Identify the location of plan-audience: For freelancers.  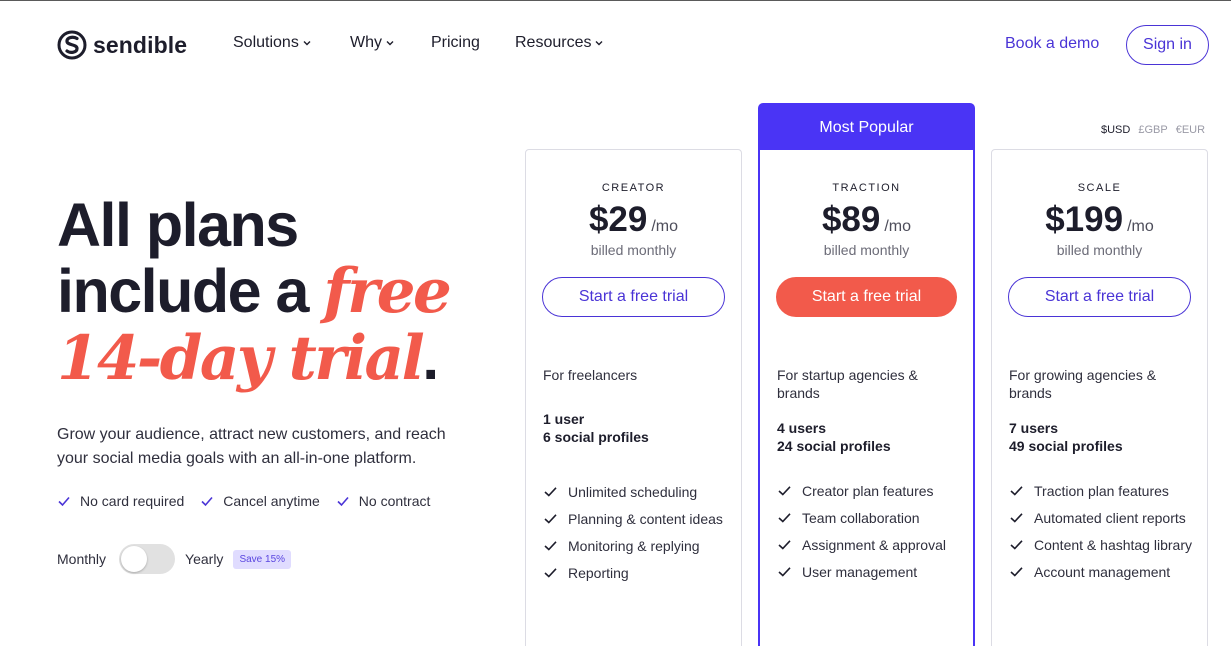
(590, 375).